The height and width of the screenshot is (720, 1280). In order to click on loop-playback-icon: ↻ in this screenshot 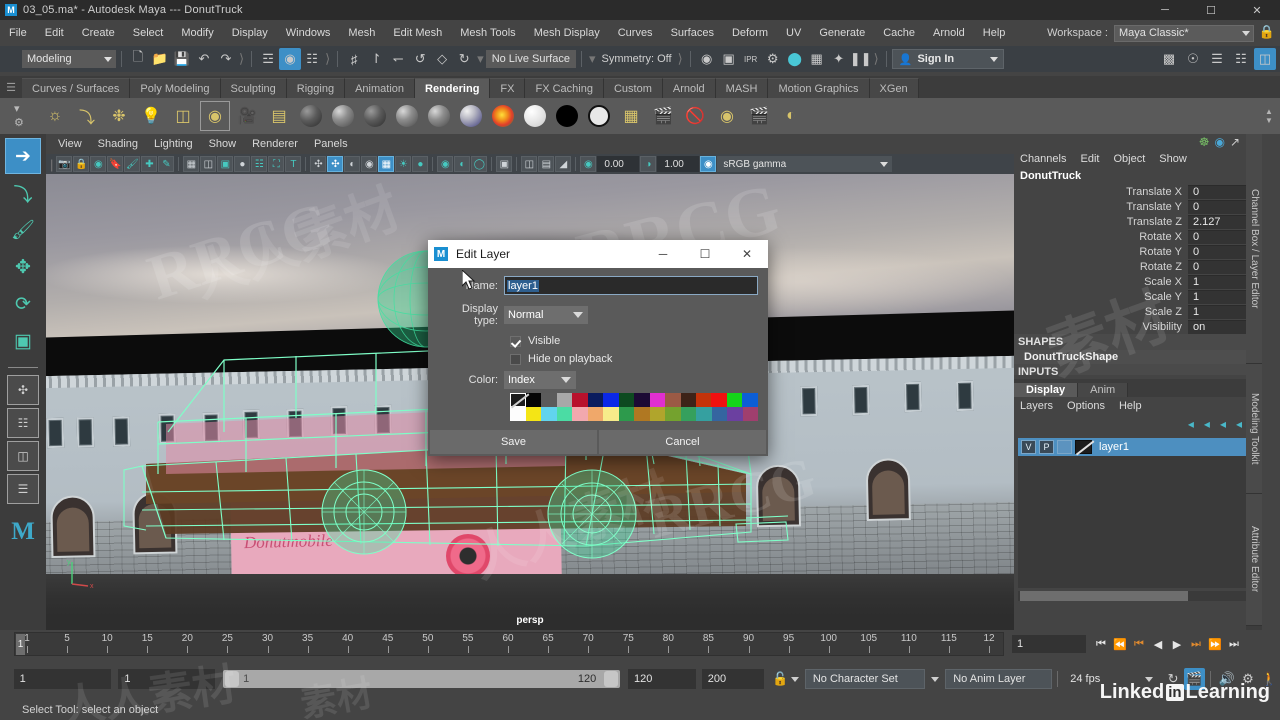, I will do `click(1172, 679)`.